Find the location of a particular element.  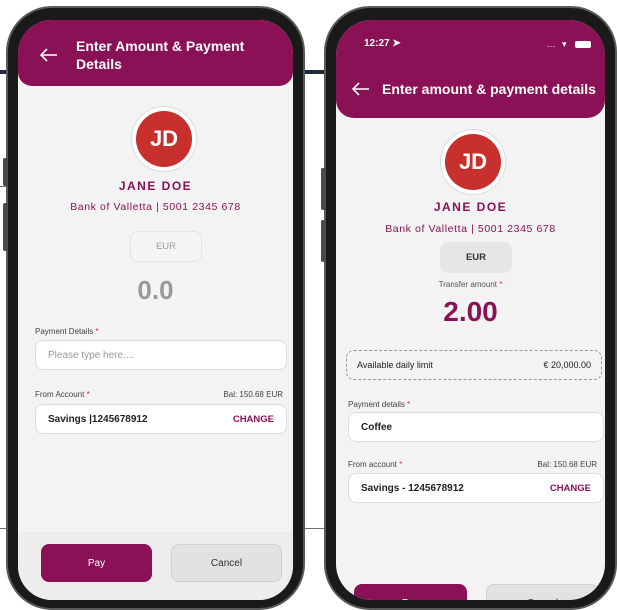

from-account-label: From account * is located at coordinates (375, 464).